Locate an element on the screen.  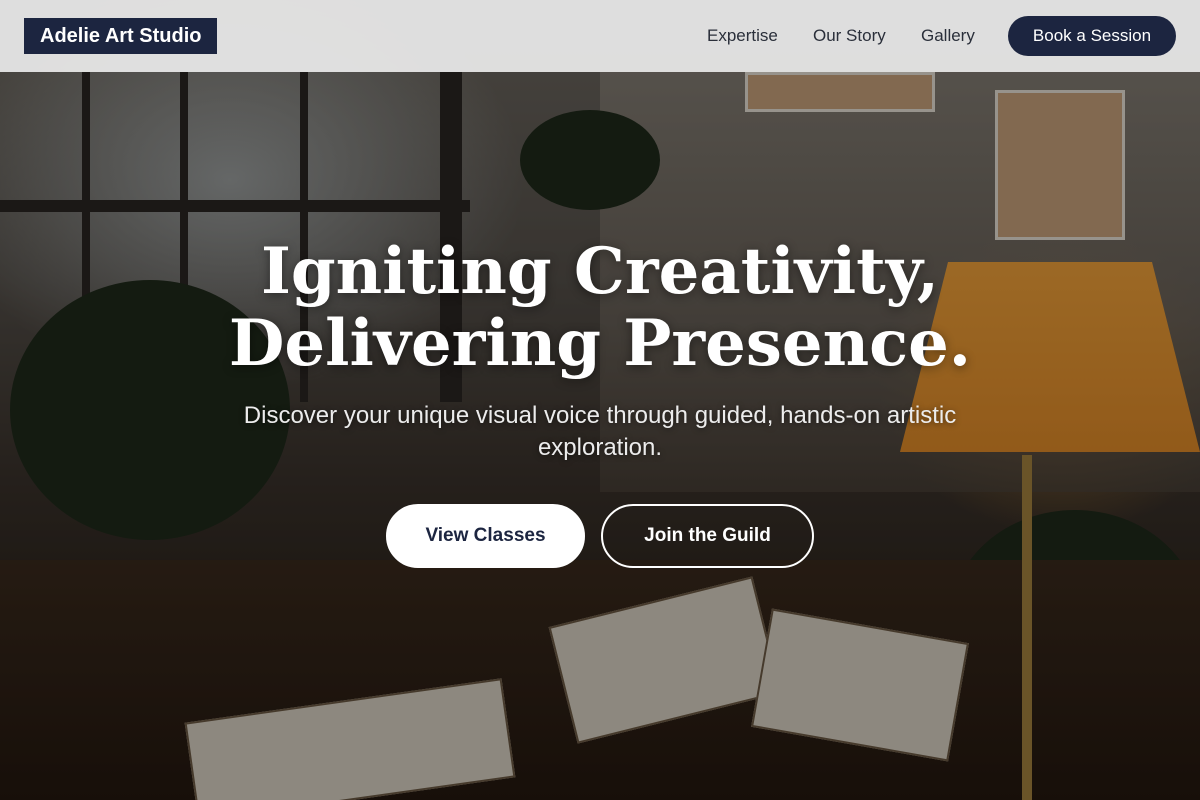
book-session-button: Book a Session is located at coordinates (1092, 36).